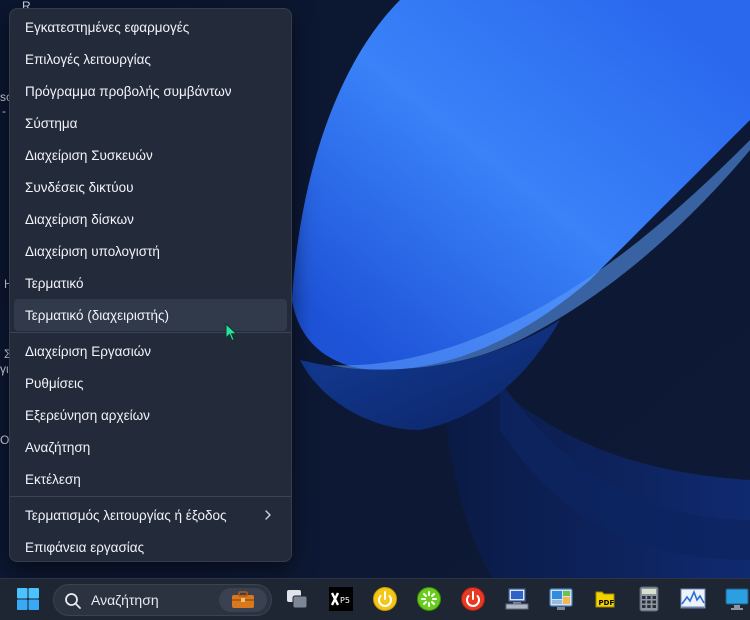 This screenshot has width=750, height=620. What do you see at coordinates (58, 447) in the screenshot?
I see `menu-item-label: Αναζήτηση` at bounding box center [58, 447].